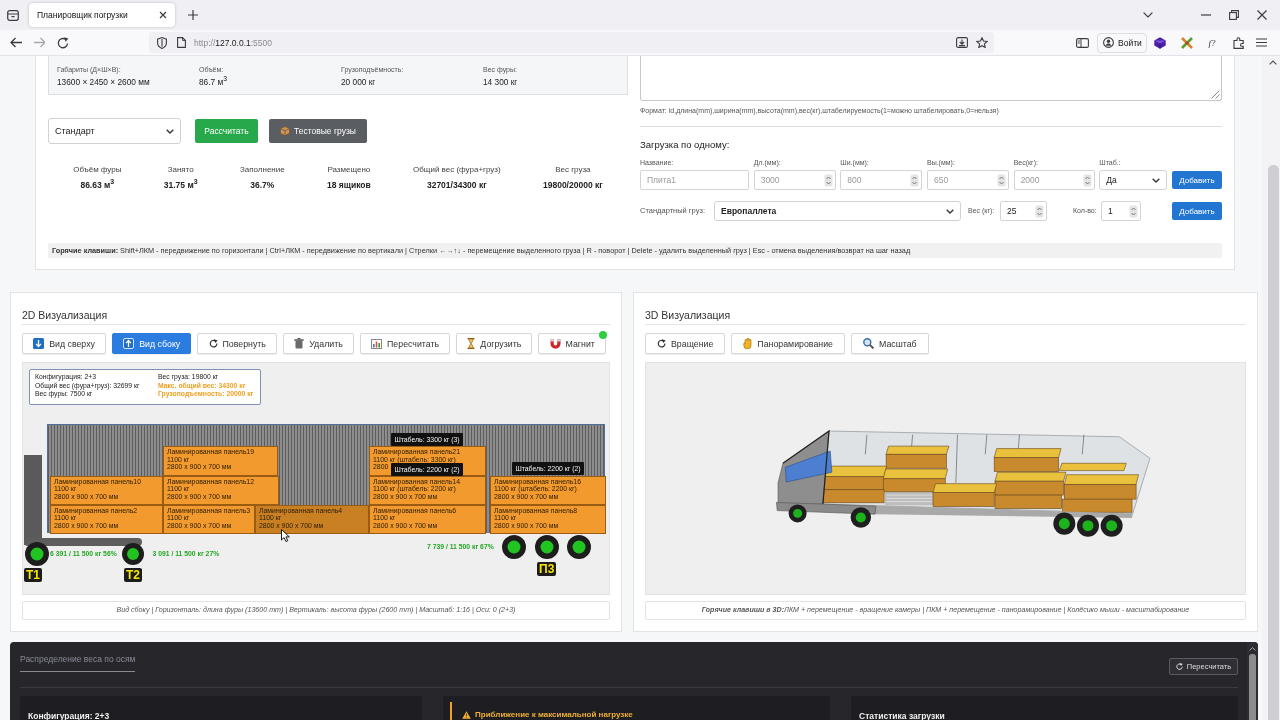 The image size is (1280, 720). What do you see at coordinates (837, 211) in the screenshot?
I see `cargo-type-select: Европаллета` at bounding box center [837, 211].